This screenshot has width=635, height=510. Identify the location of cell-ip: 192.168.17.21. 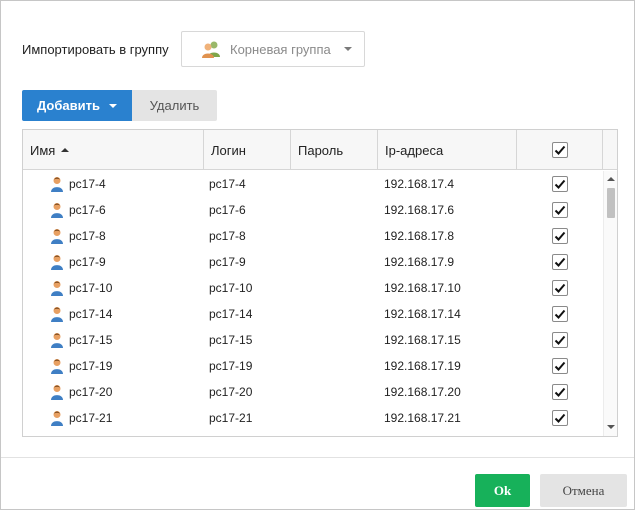
(422, 418).